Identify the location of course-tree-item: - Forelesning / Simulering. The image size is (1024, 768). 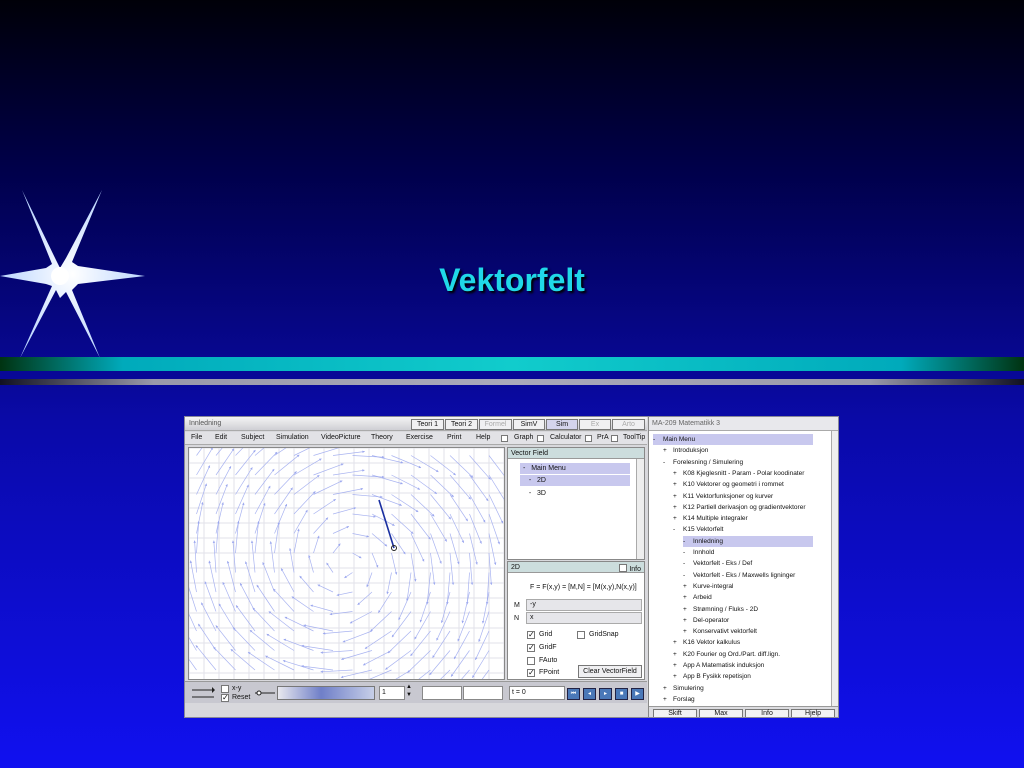
(703, 462).